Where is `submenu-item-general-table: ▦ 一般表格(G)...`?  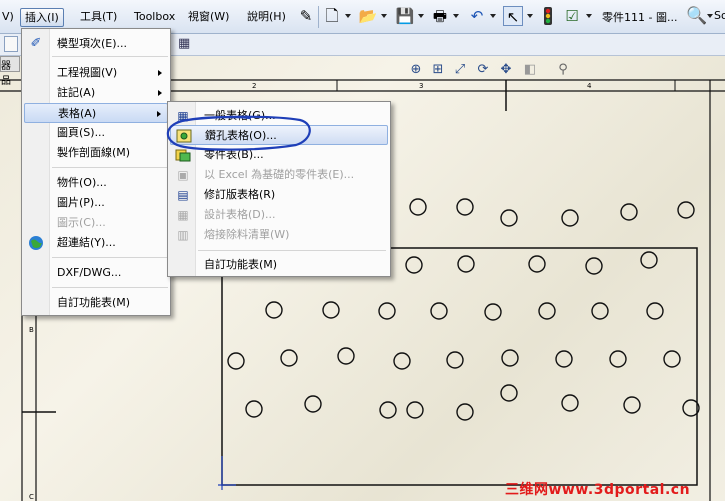
submenu-item-general-table: ▦ 一般表格(G)... is located at coordinates (279, 116).